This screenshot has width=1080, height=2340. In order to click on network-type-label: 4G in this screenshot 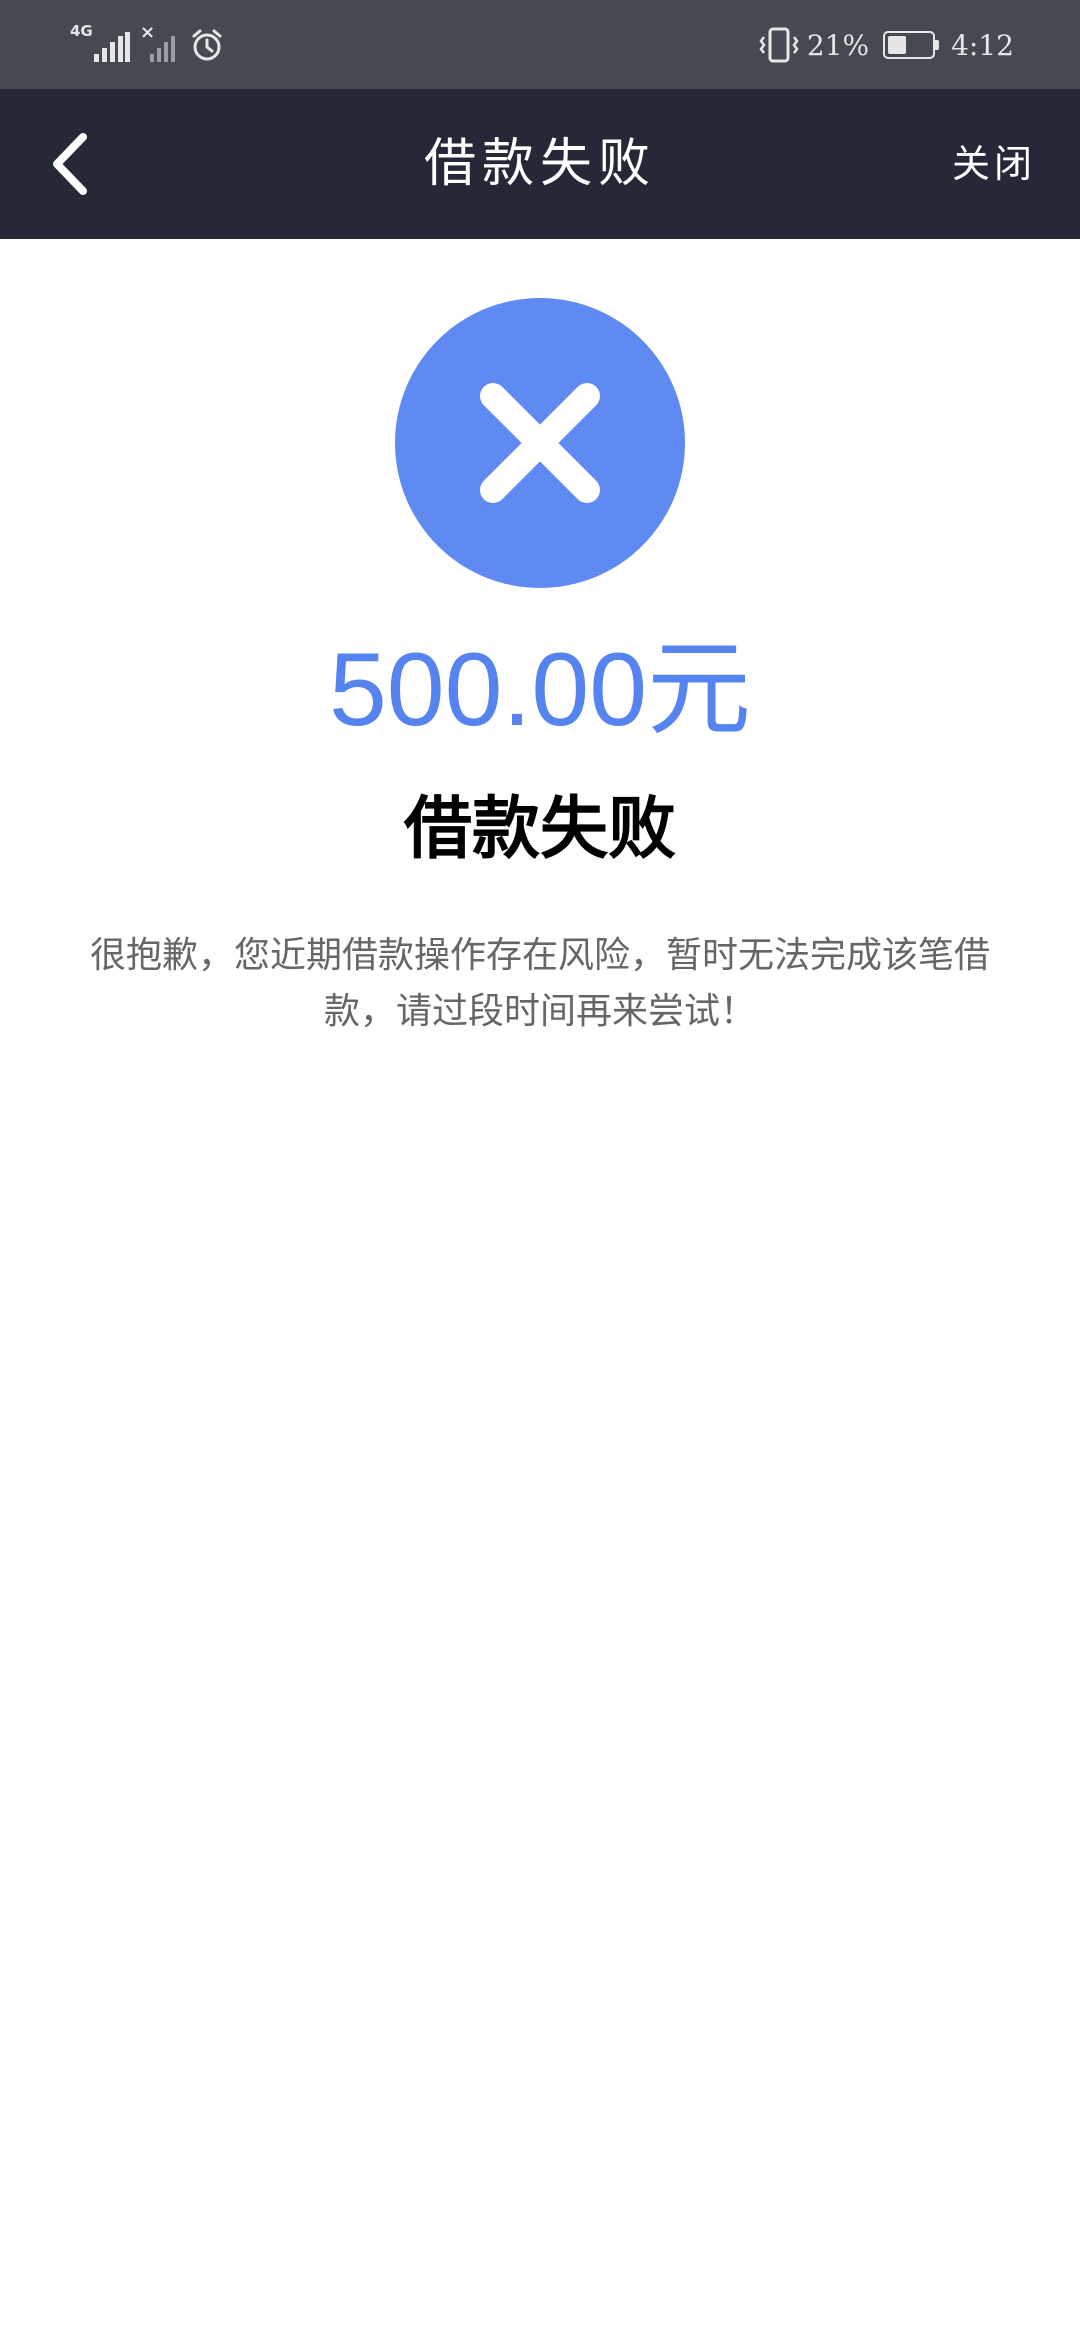, I will do `click(81, 31)`.